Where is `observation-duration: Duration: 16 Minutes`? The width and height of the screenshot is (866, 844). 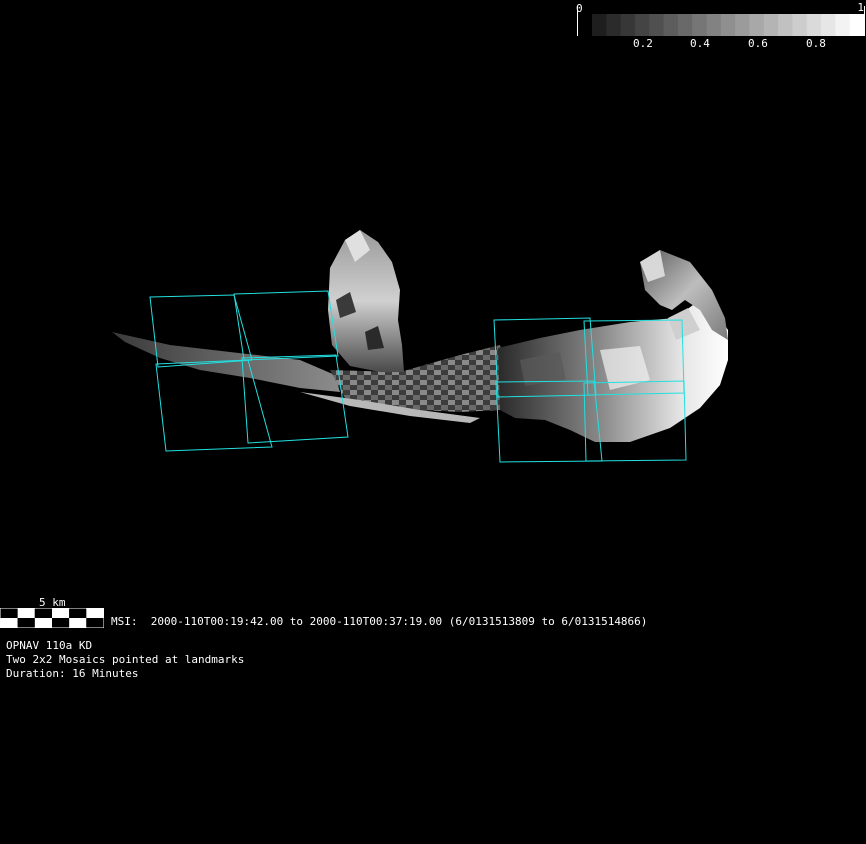 observation-duration: Duration: 16 Minutes is located at coordinates (72, 673).